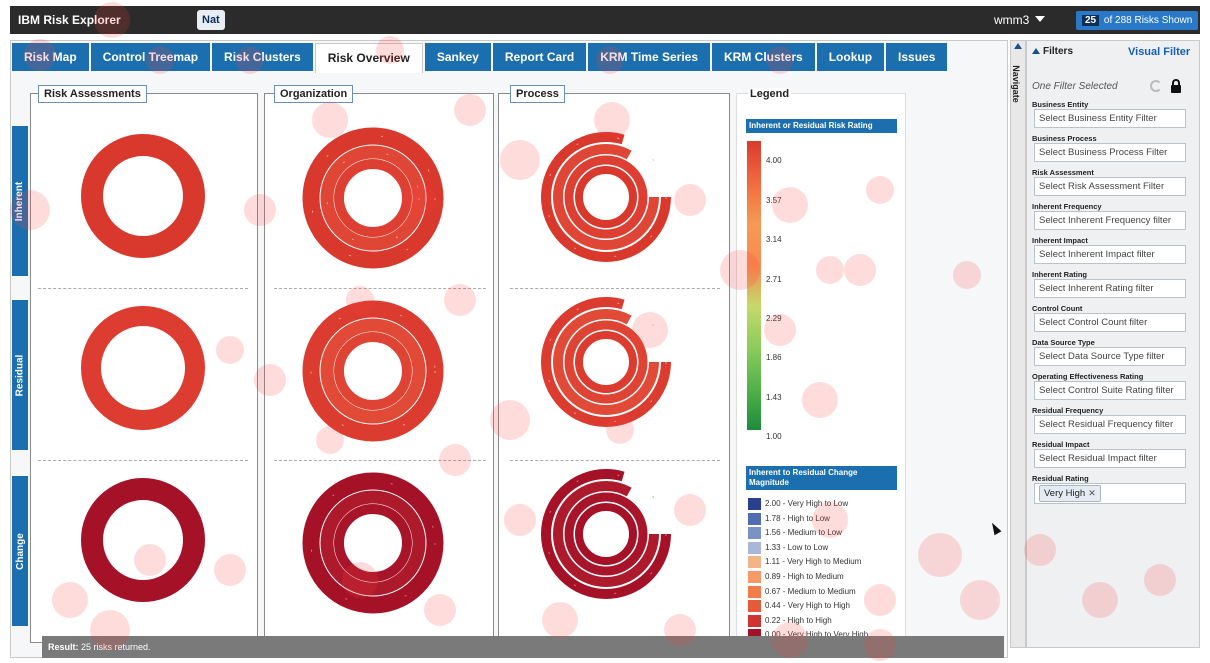 This screenshot has width=1210, height=663. Describe the element at coordinates (1020, 20) in the screenshot. I see `user-menu: wmm3` at that location.